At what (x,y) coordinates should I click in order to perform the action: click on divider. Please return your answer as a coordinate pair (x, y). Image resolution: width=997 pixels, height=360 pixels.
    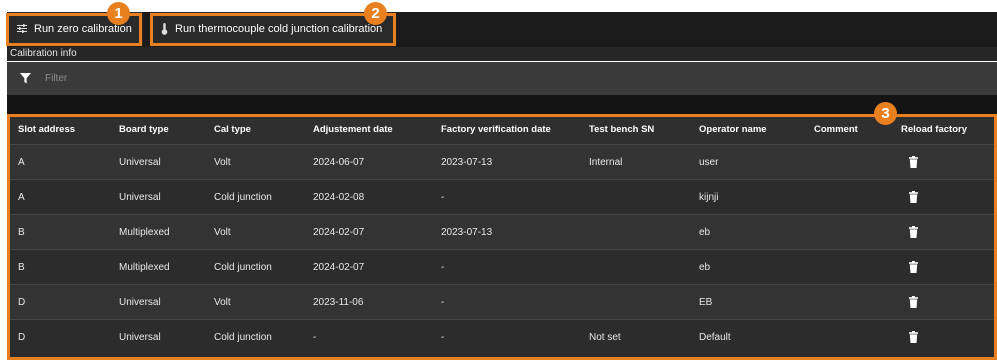
    Looking at the image, I should click on (502, 105).